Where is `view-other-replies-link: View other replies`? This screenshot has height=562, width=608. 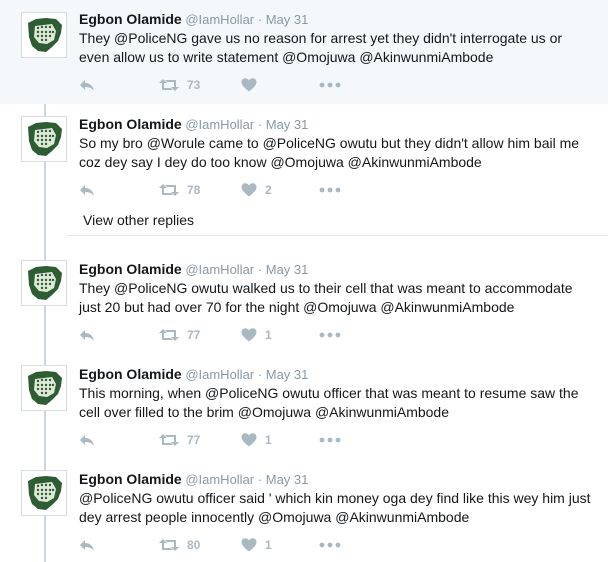 view-other-replies-link: View other replies is located at coordinates (138, 220).